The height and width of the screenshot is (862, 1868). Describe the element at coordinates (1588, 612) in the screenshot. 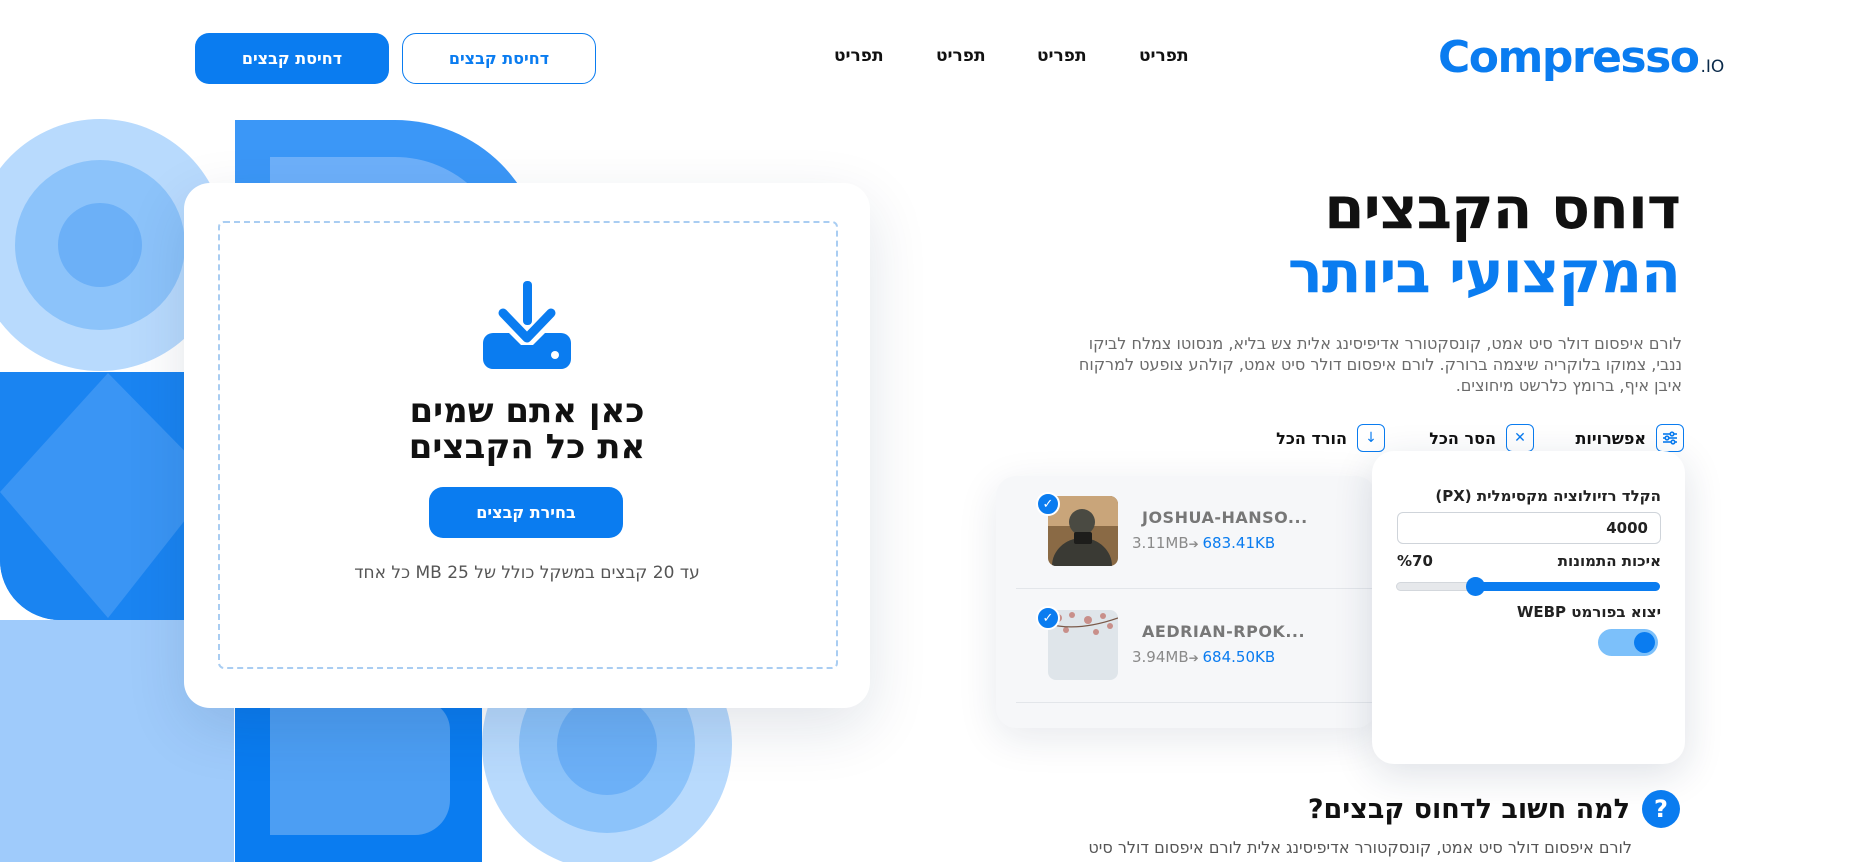

I see `webp-export-label: יצוא בפורמט WEBP` at that location.